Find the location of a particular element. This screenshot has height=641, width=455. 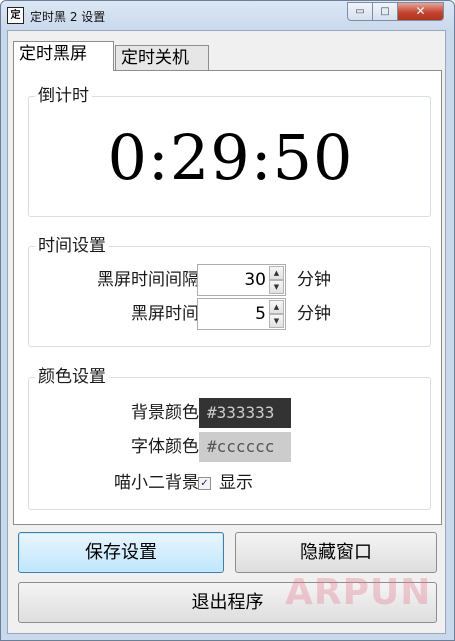

title-bar: 定 定时黑 2 设置 ▭ □ ✕ is located at coordinates (227, 16).